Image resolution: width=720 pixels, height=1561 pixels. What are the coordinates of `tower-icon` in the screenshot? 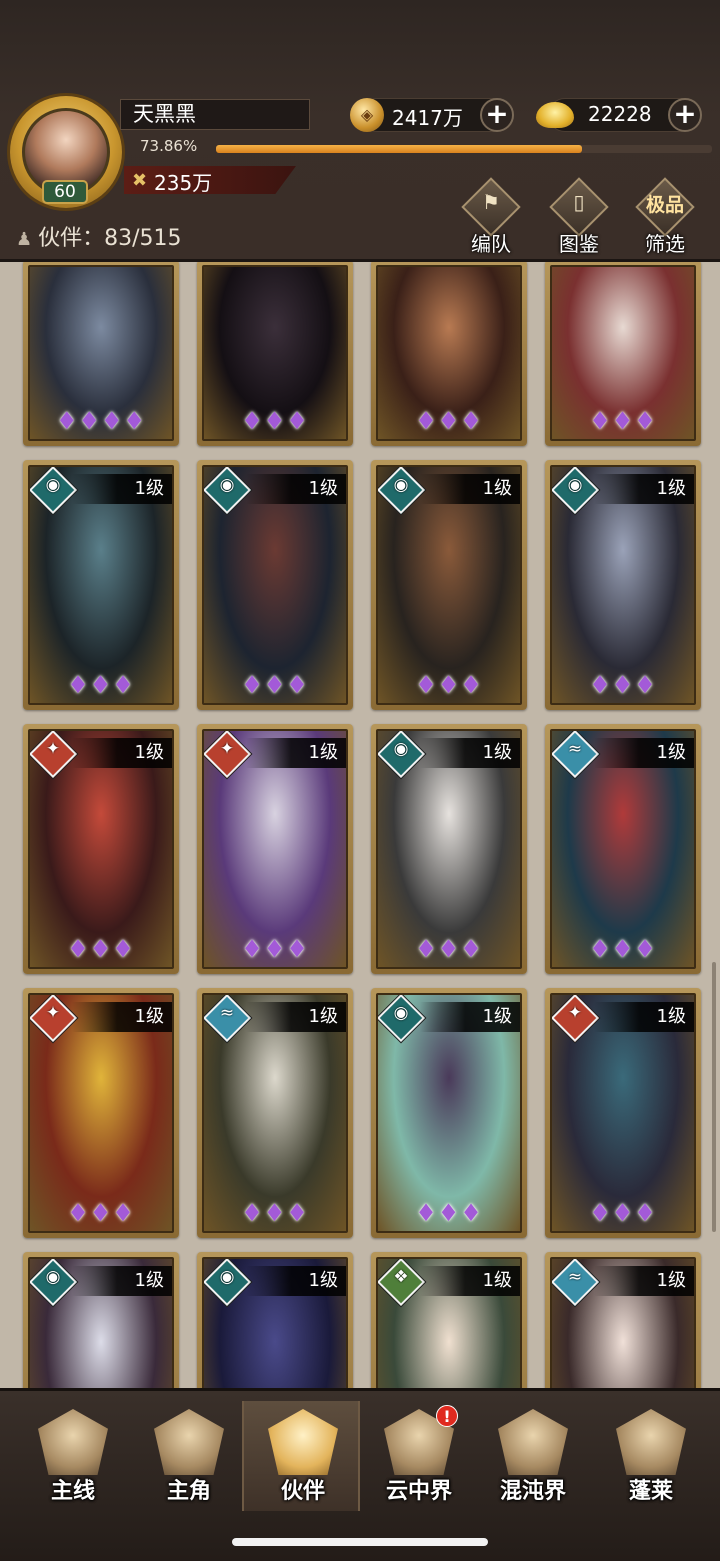 It's located at (533, 1442).